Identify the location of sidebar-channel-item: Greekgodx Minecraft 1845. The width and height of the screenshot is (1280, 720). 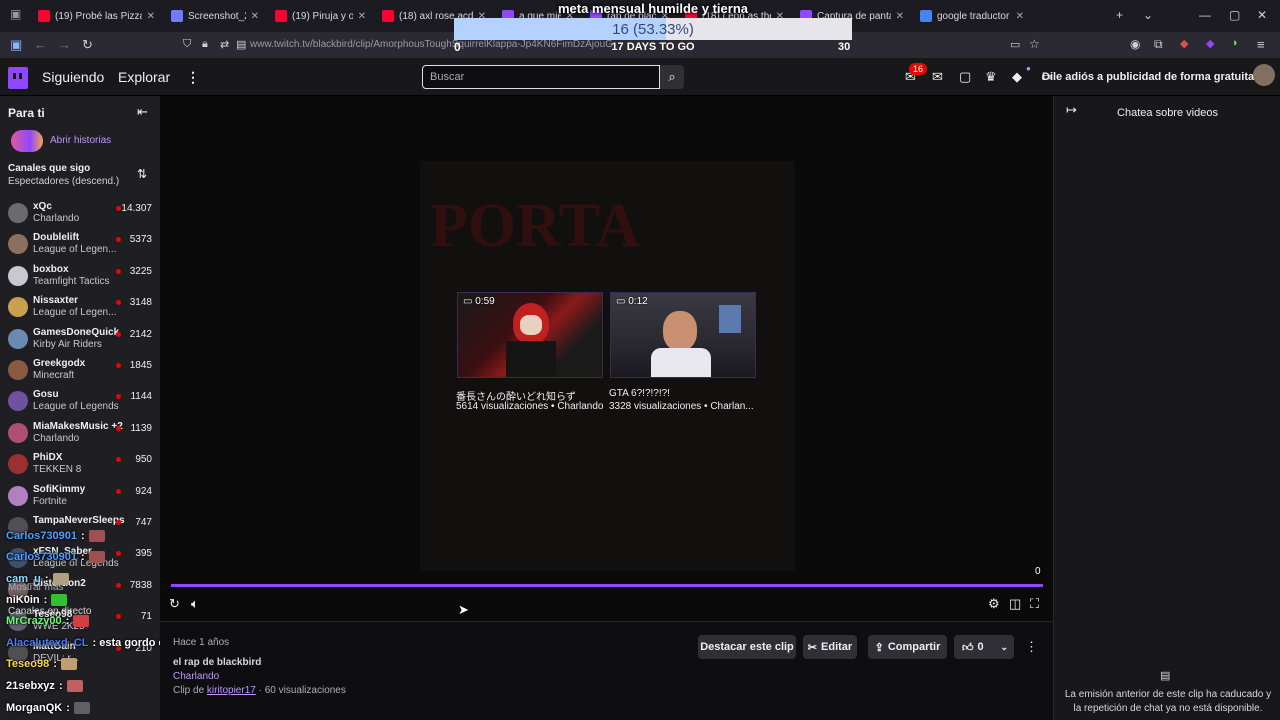
(80, 370).